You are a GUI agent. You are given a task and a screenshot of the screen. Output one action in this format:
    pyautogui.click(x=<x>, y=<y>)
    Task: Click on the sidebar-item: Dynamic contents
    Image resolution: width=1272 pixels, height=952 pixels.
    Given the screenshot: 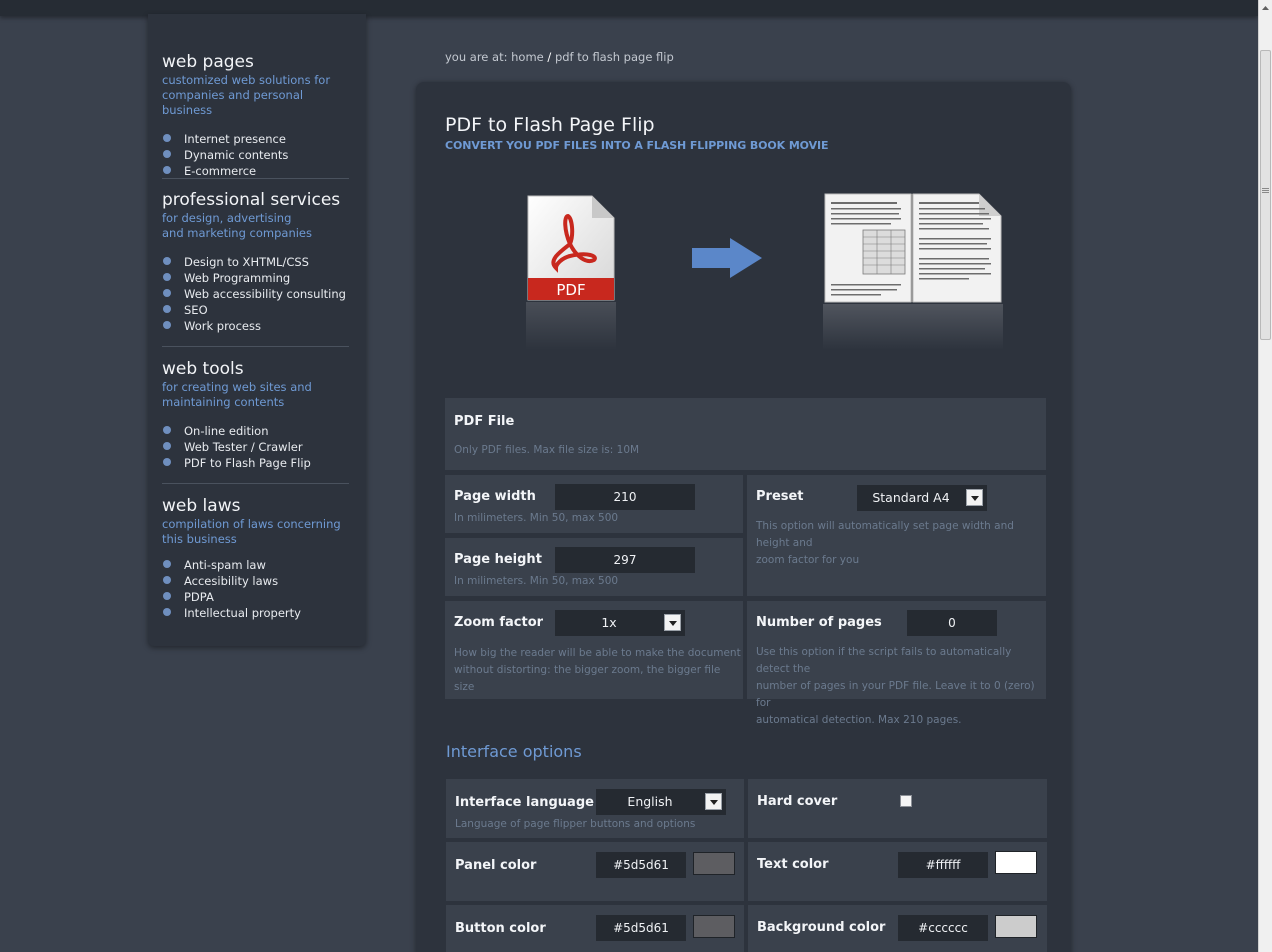 What is the action you would take?
    pyautogui.click(x=255, y=155)
    